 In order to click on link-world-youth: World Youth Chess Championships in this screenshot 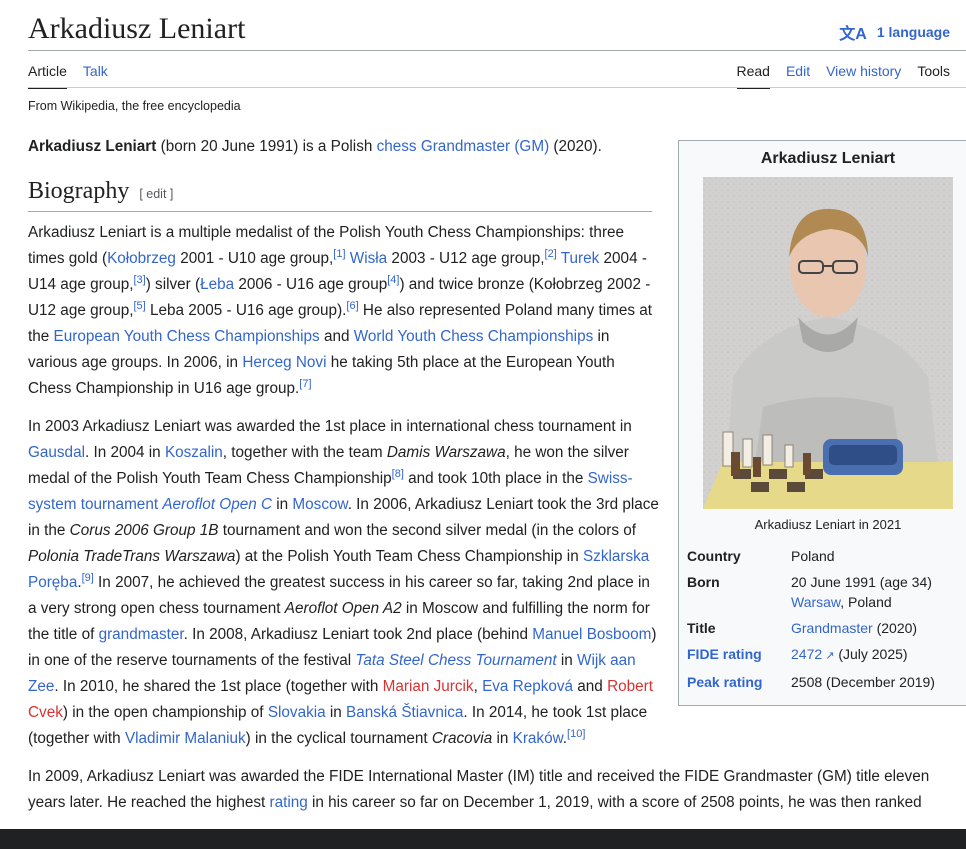, I will do `click(474, 336)`.